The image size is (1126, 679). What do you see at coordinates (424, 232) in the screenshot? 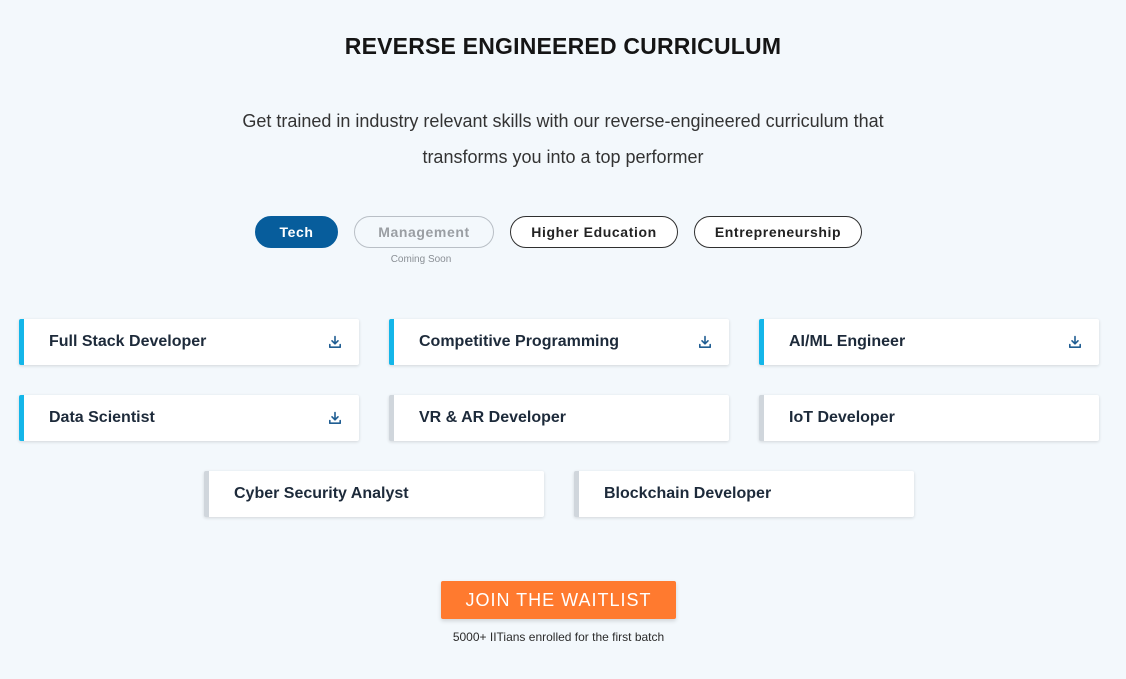
I see `tab-management: Management` at bounding box center [424, 232].